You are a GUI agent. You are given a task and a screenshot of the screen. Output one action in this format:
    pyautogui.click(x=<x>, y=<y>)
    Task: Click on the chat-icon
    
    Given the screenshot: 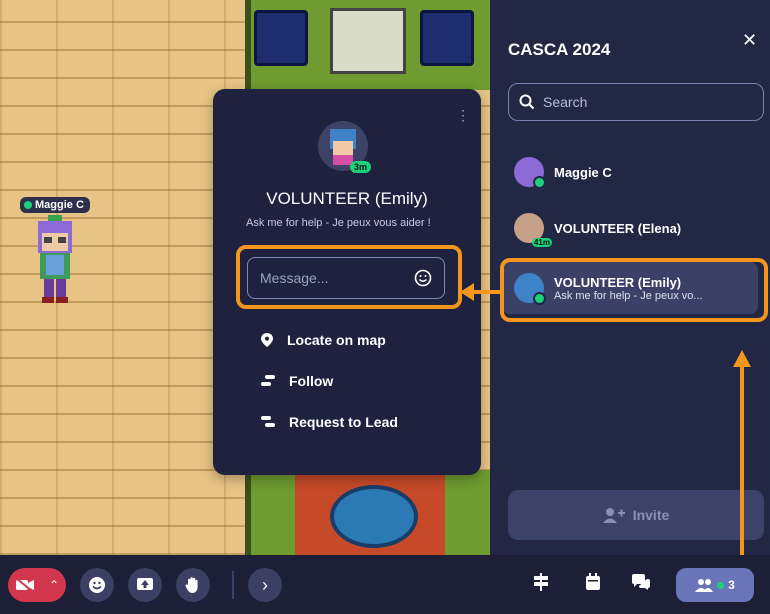 What is the action you would take?
    pyautogui.click(x=641, y=584)
    